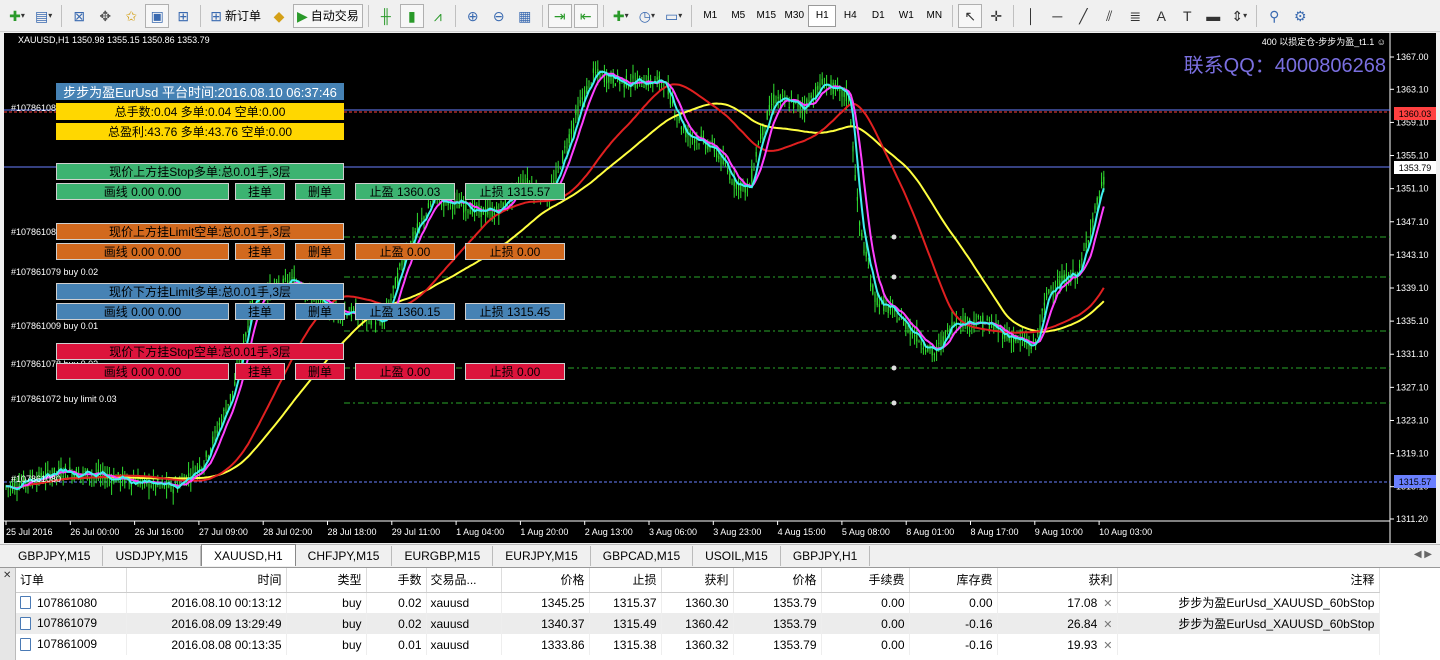 Image resolution: width=1440 pixels, height=660 pixels. Describe the element at coordinates (105, 16) in the screenshot. I see `data-window-icon: ✥` at that location.